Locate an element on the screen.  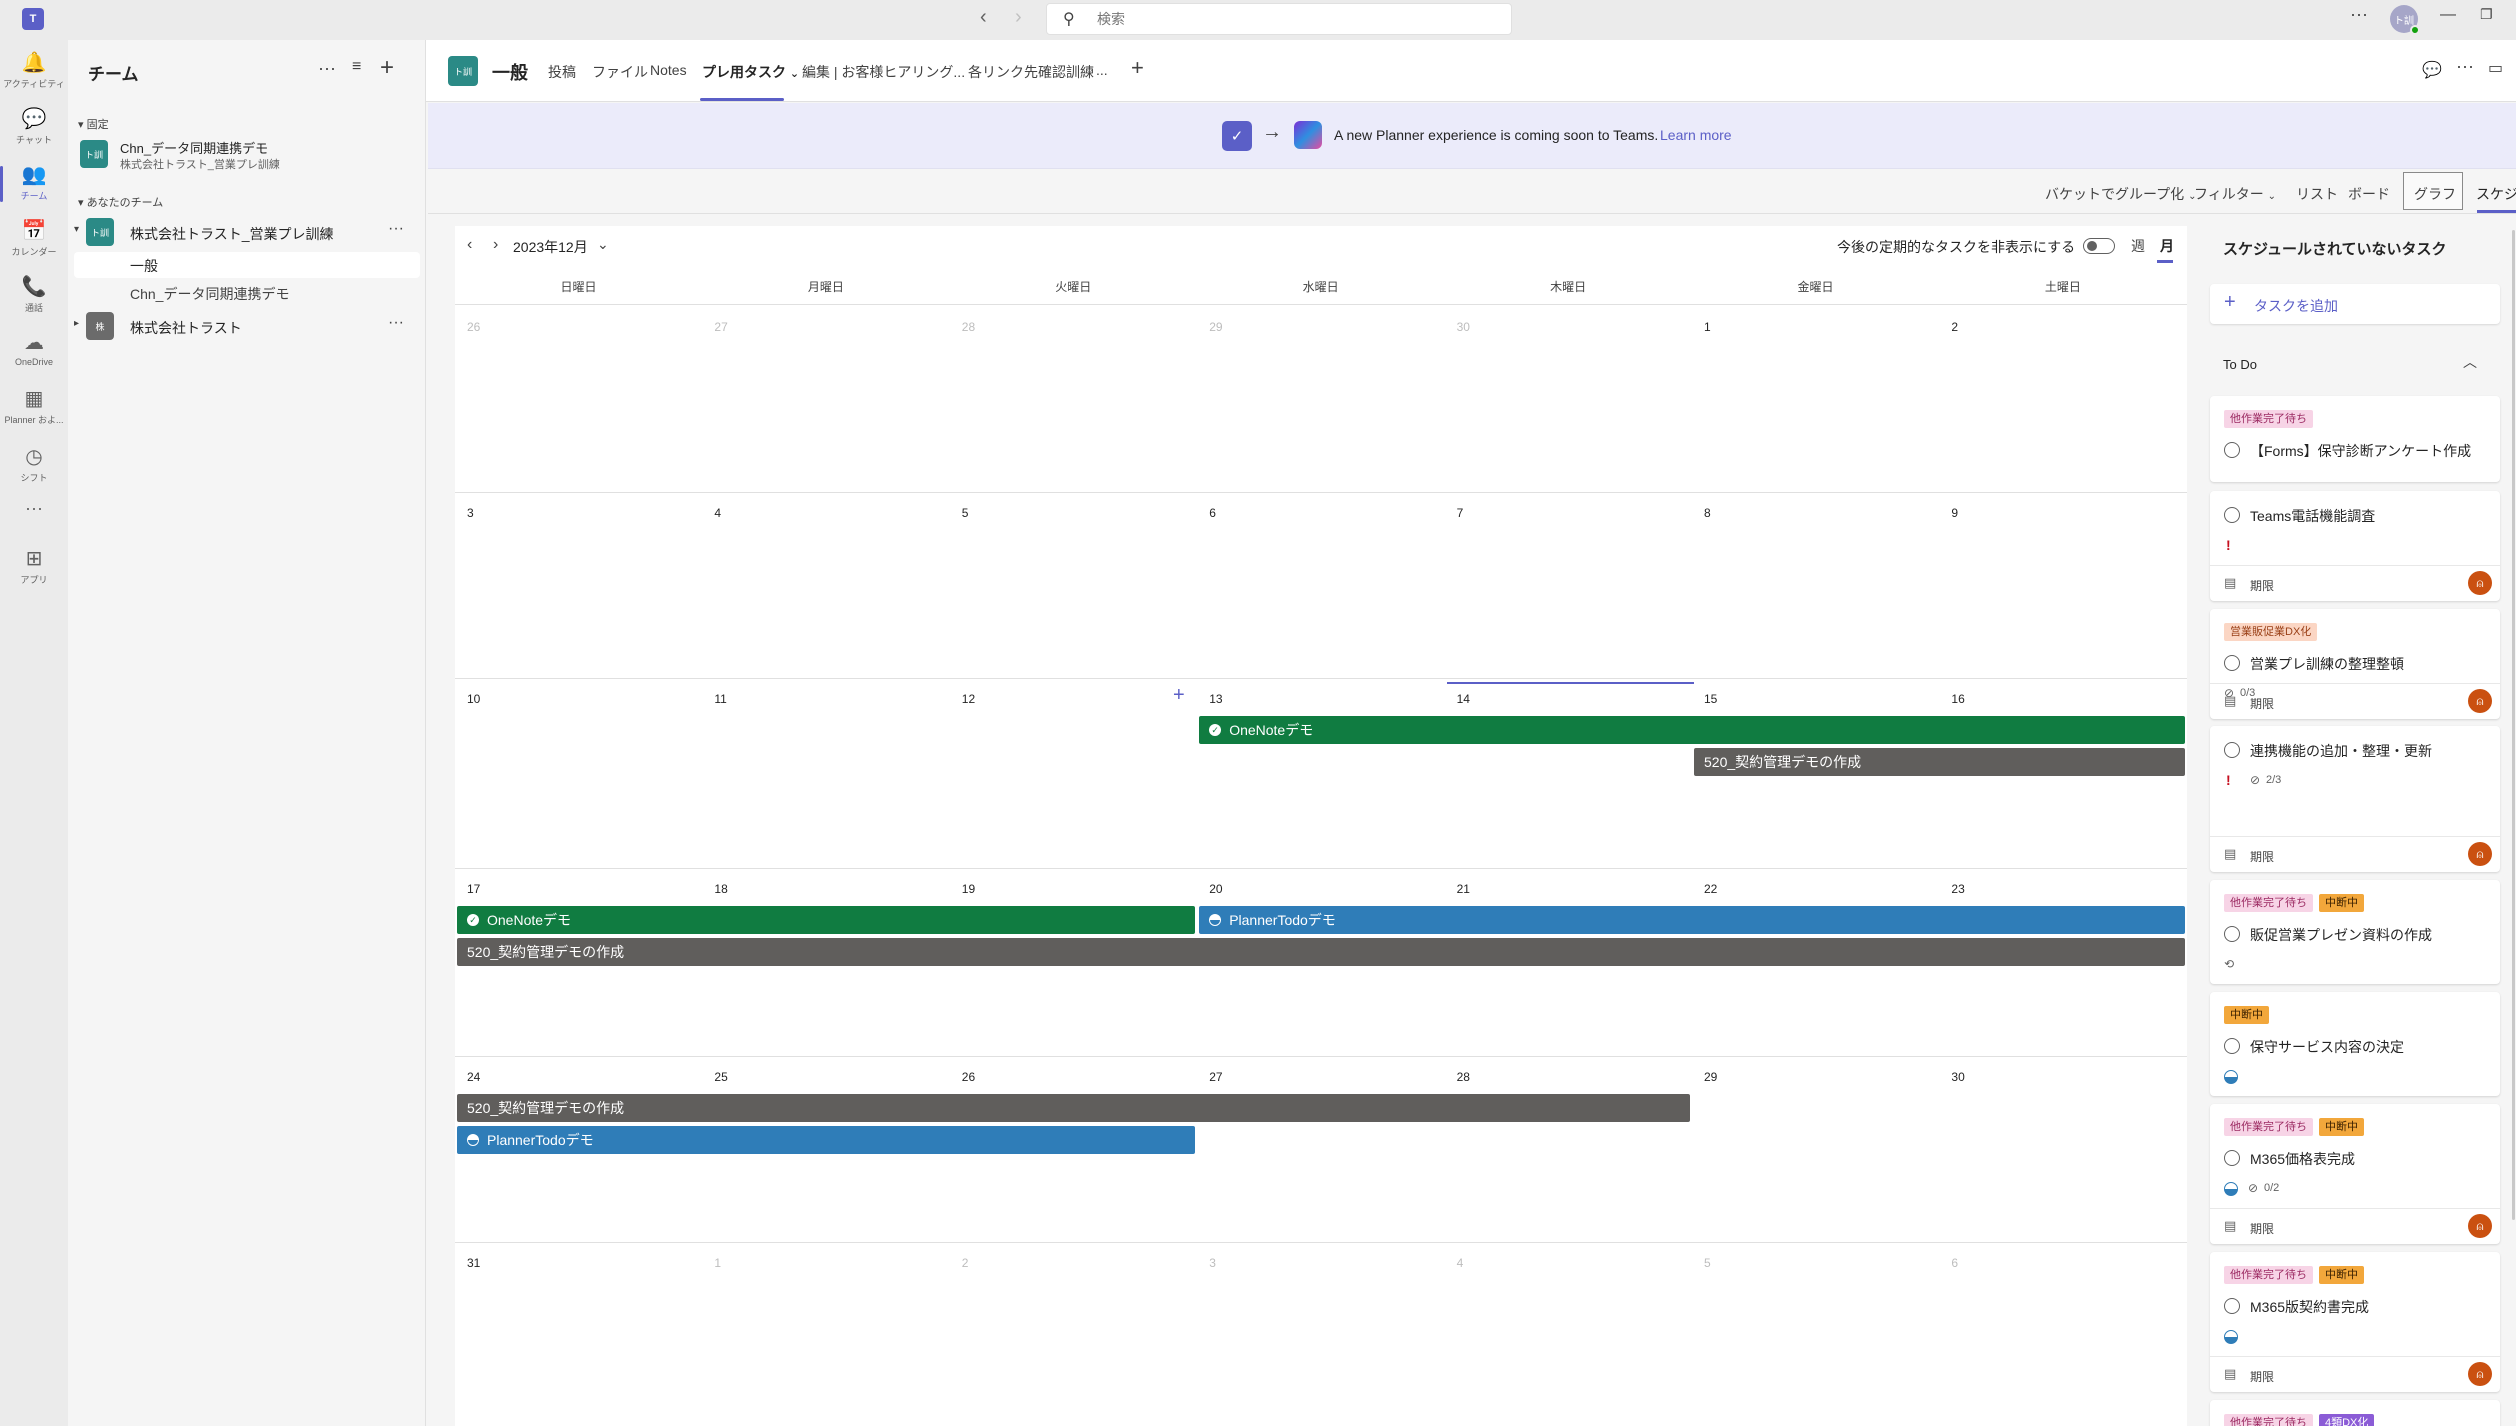
back-arrow-icon: ‹ is located at coordinates (983, 17).